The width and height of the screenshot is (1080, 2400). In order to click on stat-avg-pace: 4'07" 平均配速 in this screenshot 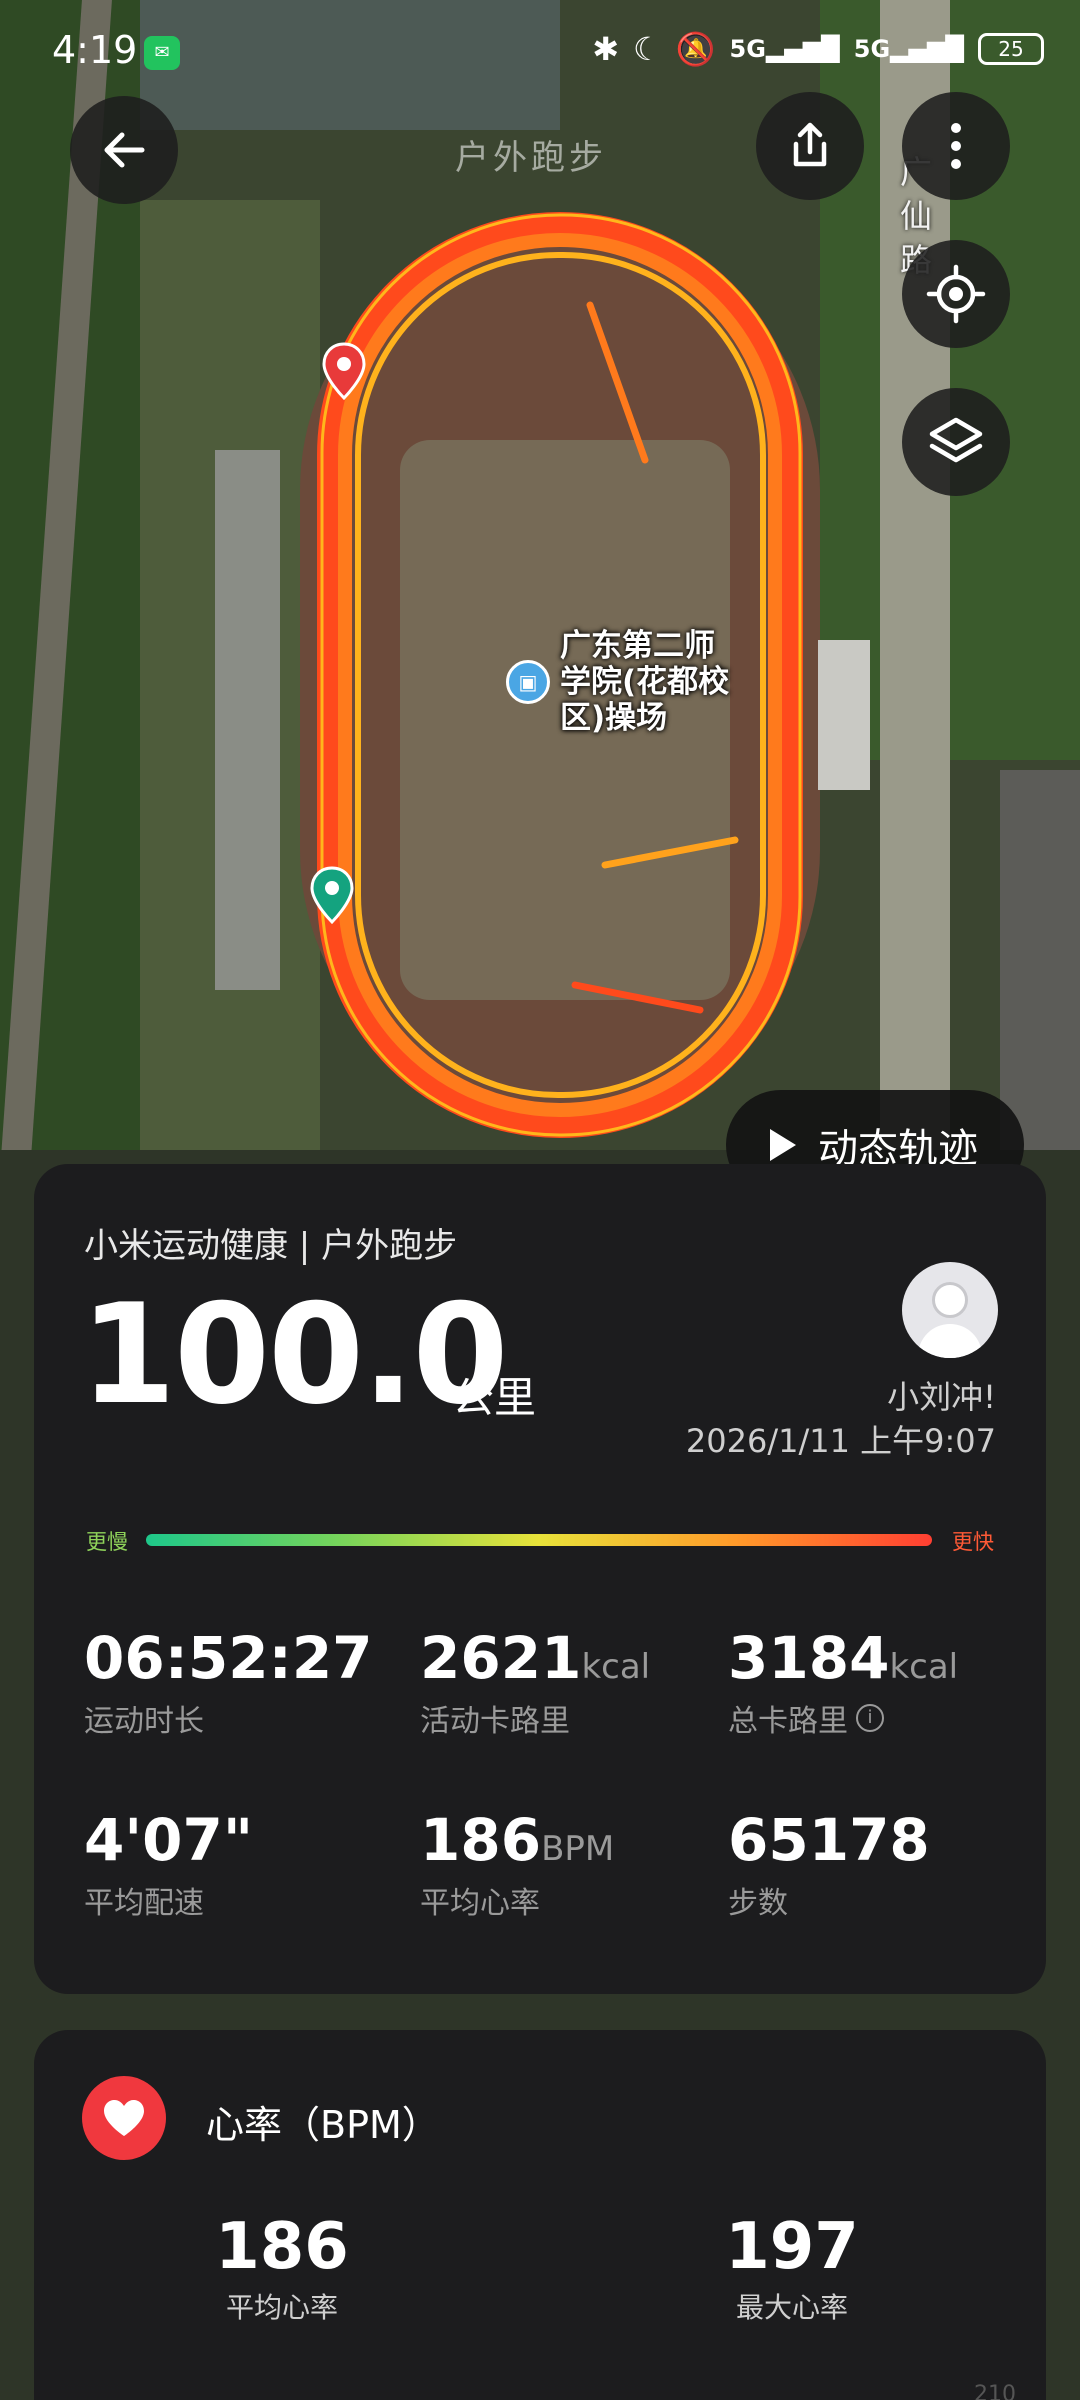, I will do `click(168, 1864)`.